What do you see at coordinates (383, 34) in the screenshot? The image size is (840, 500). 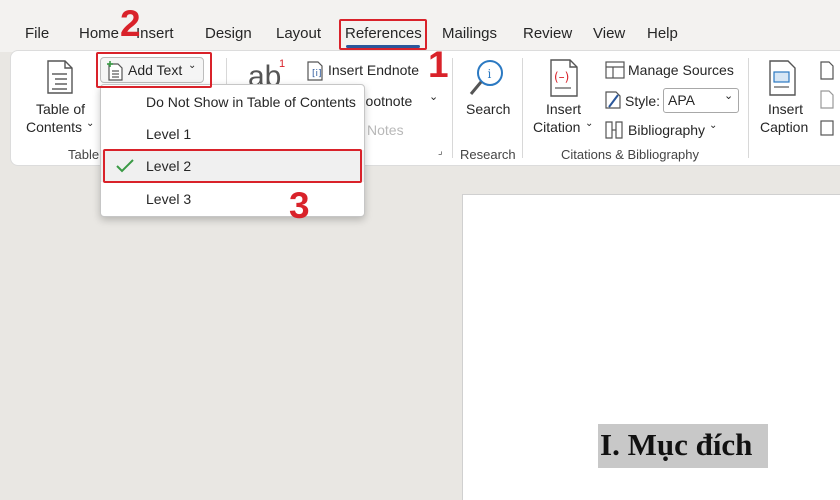 I see `highlight-references-tab` at bounding box center [383, 34].